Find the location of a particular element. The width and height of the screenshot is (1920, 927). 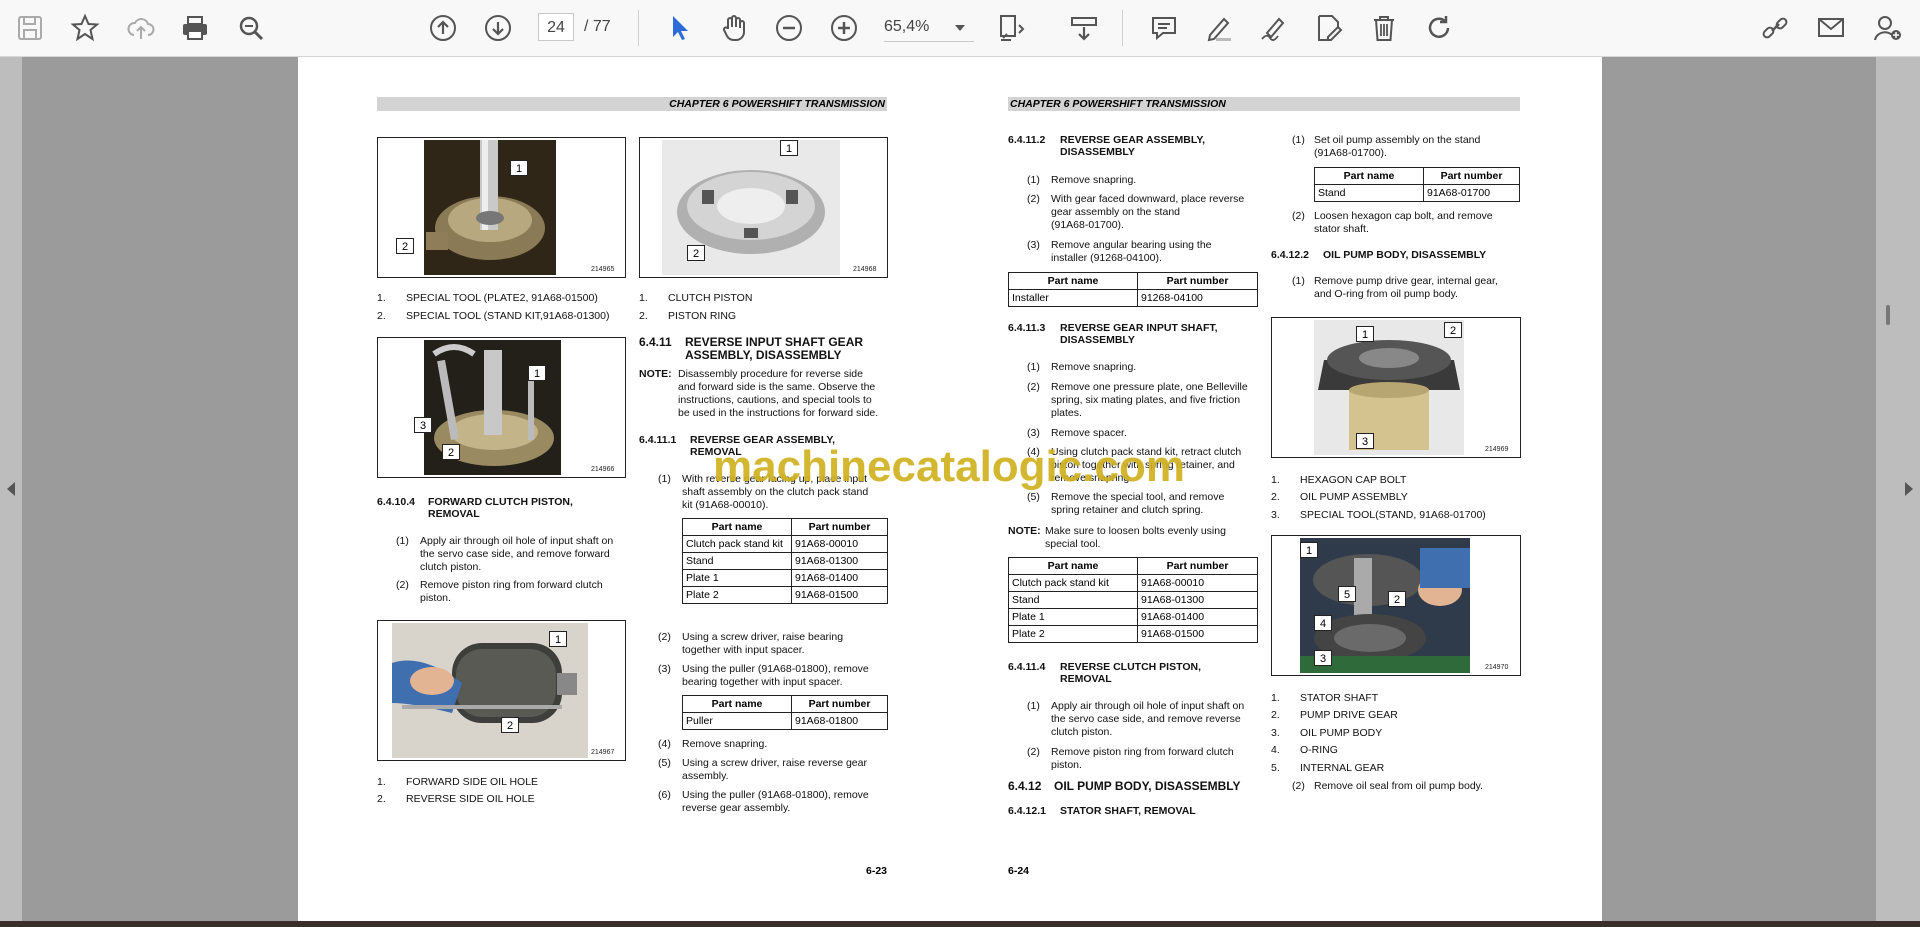

caption-item-number: 5. is located at coordinates (1275, 768).